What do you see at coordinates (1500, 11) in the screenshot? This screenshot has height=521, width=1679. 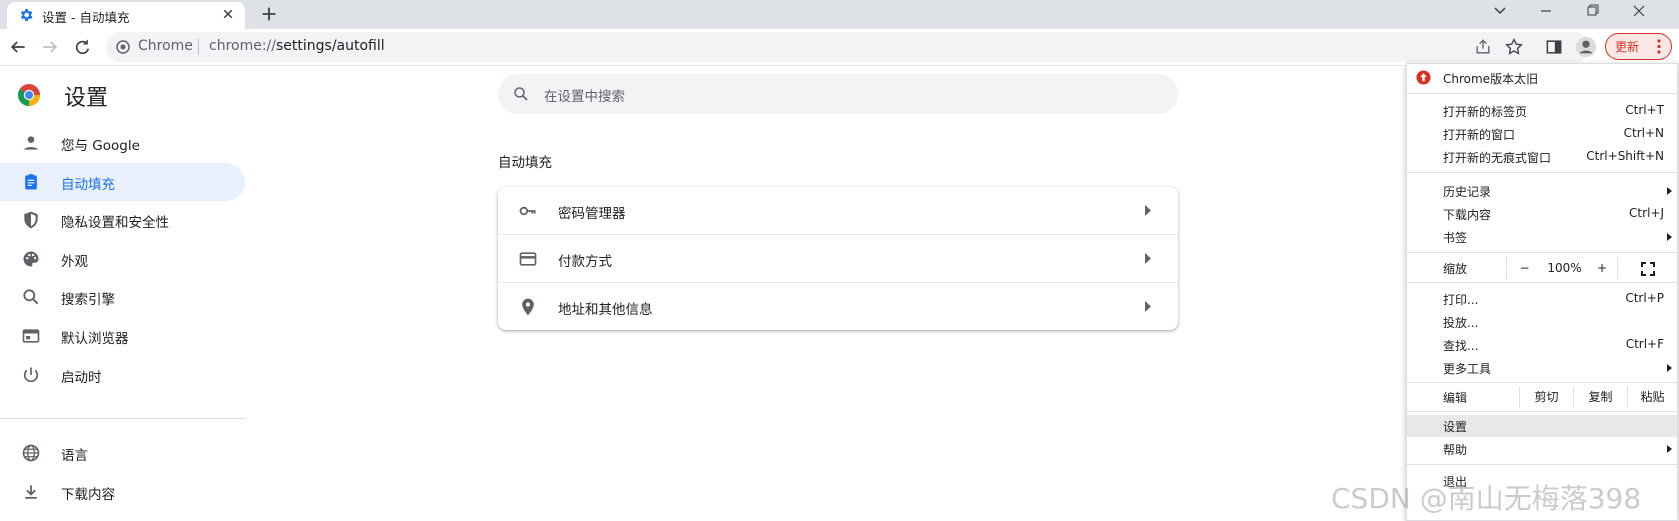 I see `tab-search-chevron-icon` at bounding box center [1500, 11].